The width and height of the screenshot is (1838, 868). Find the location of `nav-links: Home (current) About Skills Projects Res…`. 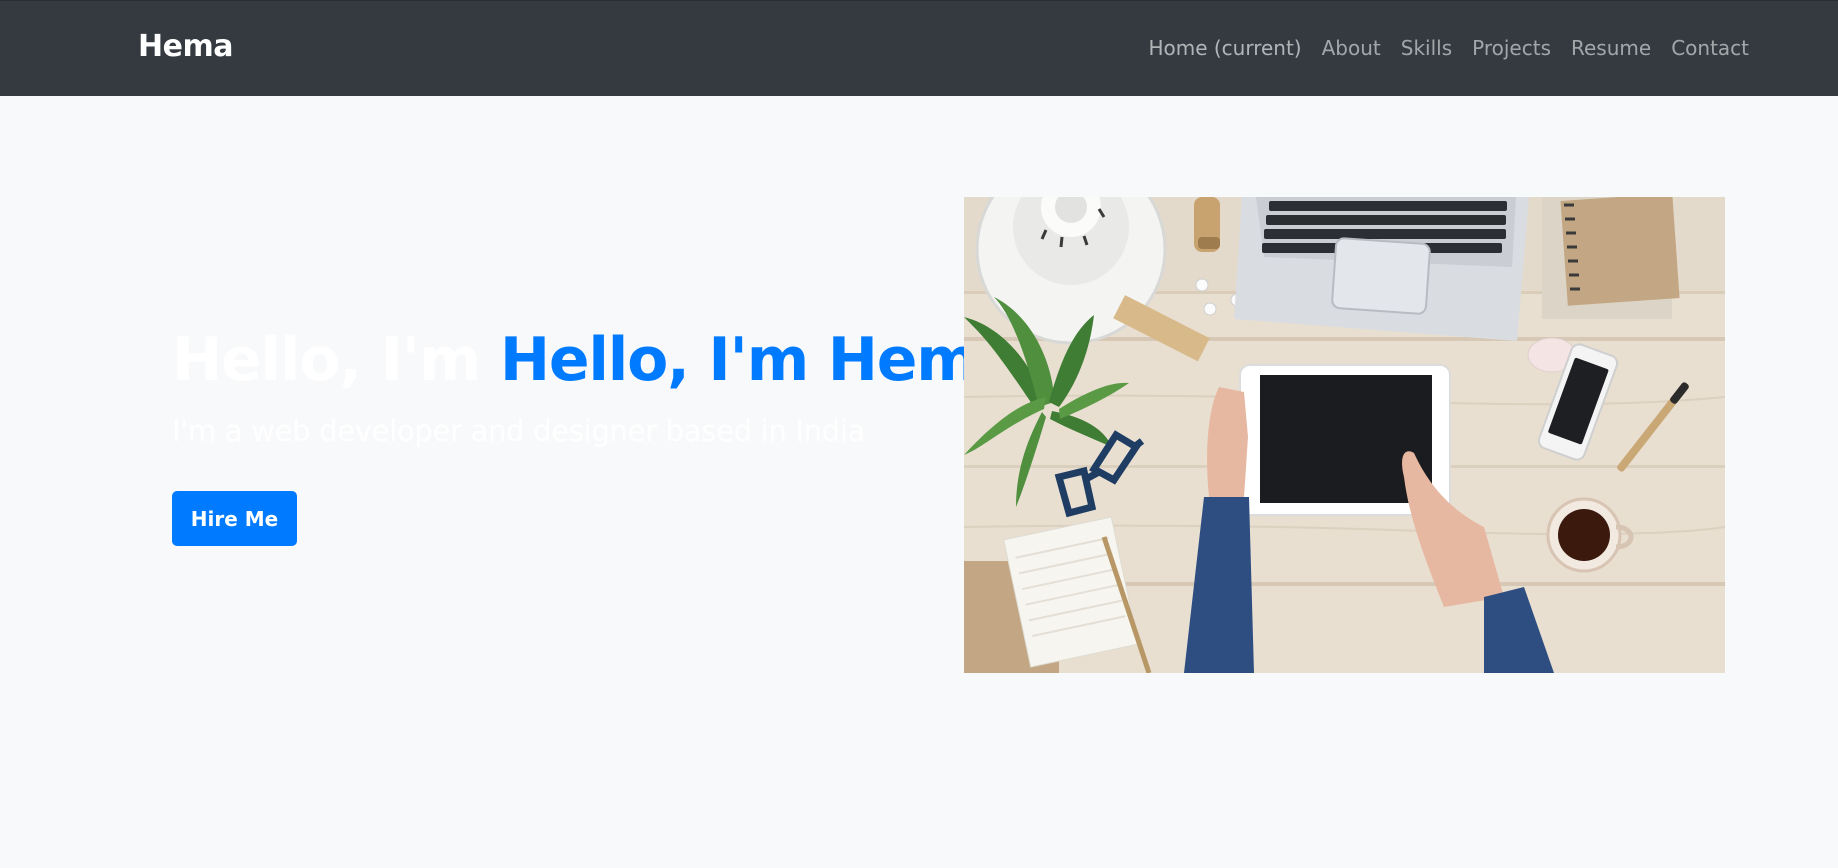

nav-links: Home (current) About Skills Projects Res… is located at coordinates (1448, 48).